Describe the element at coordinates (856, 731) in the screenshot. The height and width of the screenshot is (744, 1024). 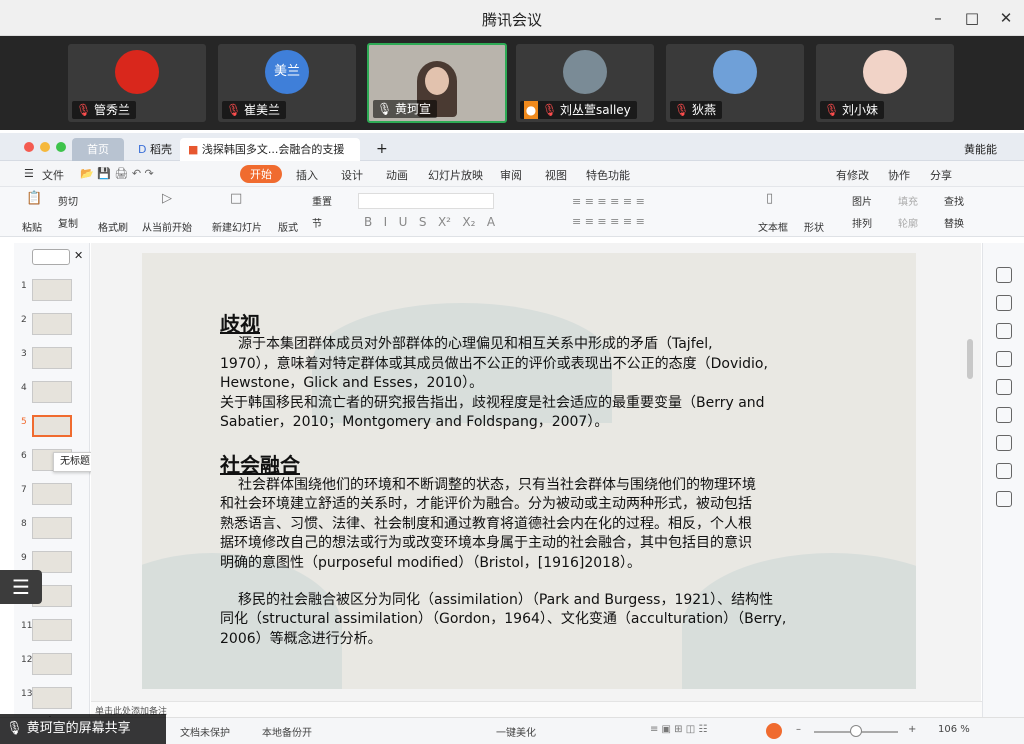
I see `zoom-handle` at that location.